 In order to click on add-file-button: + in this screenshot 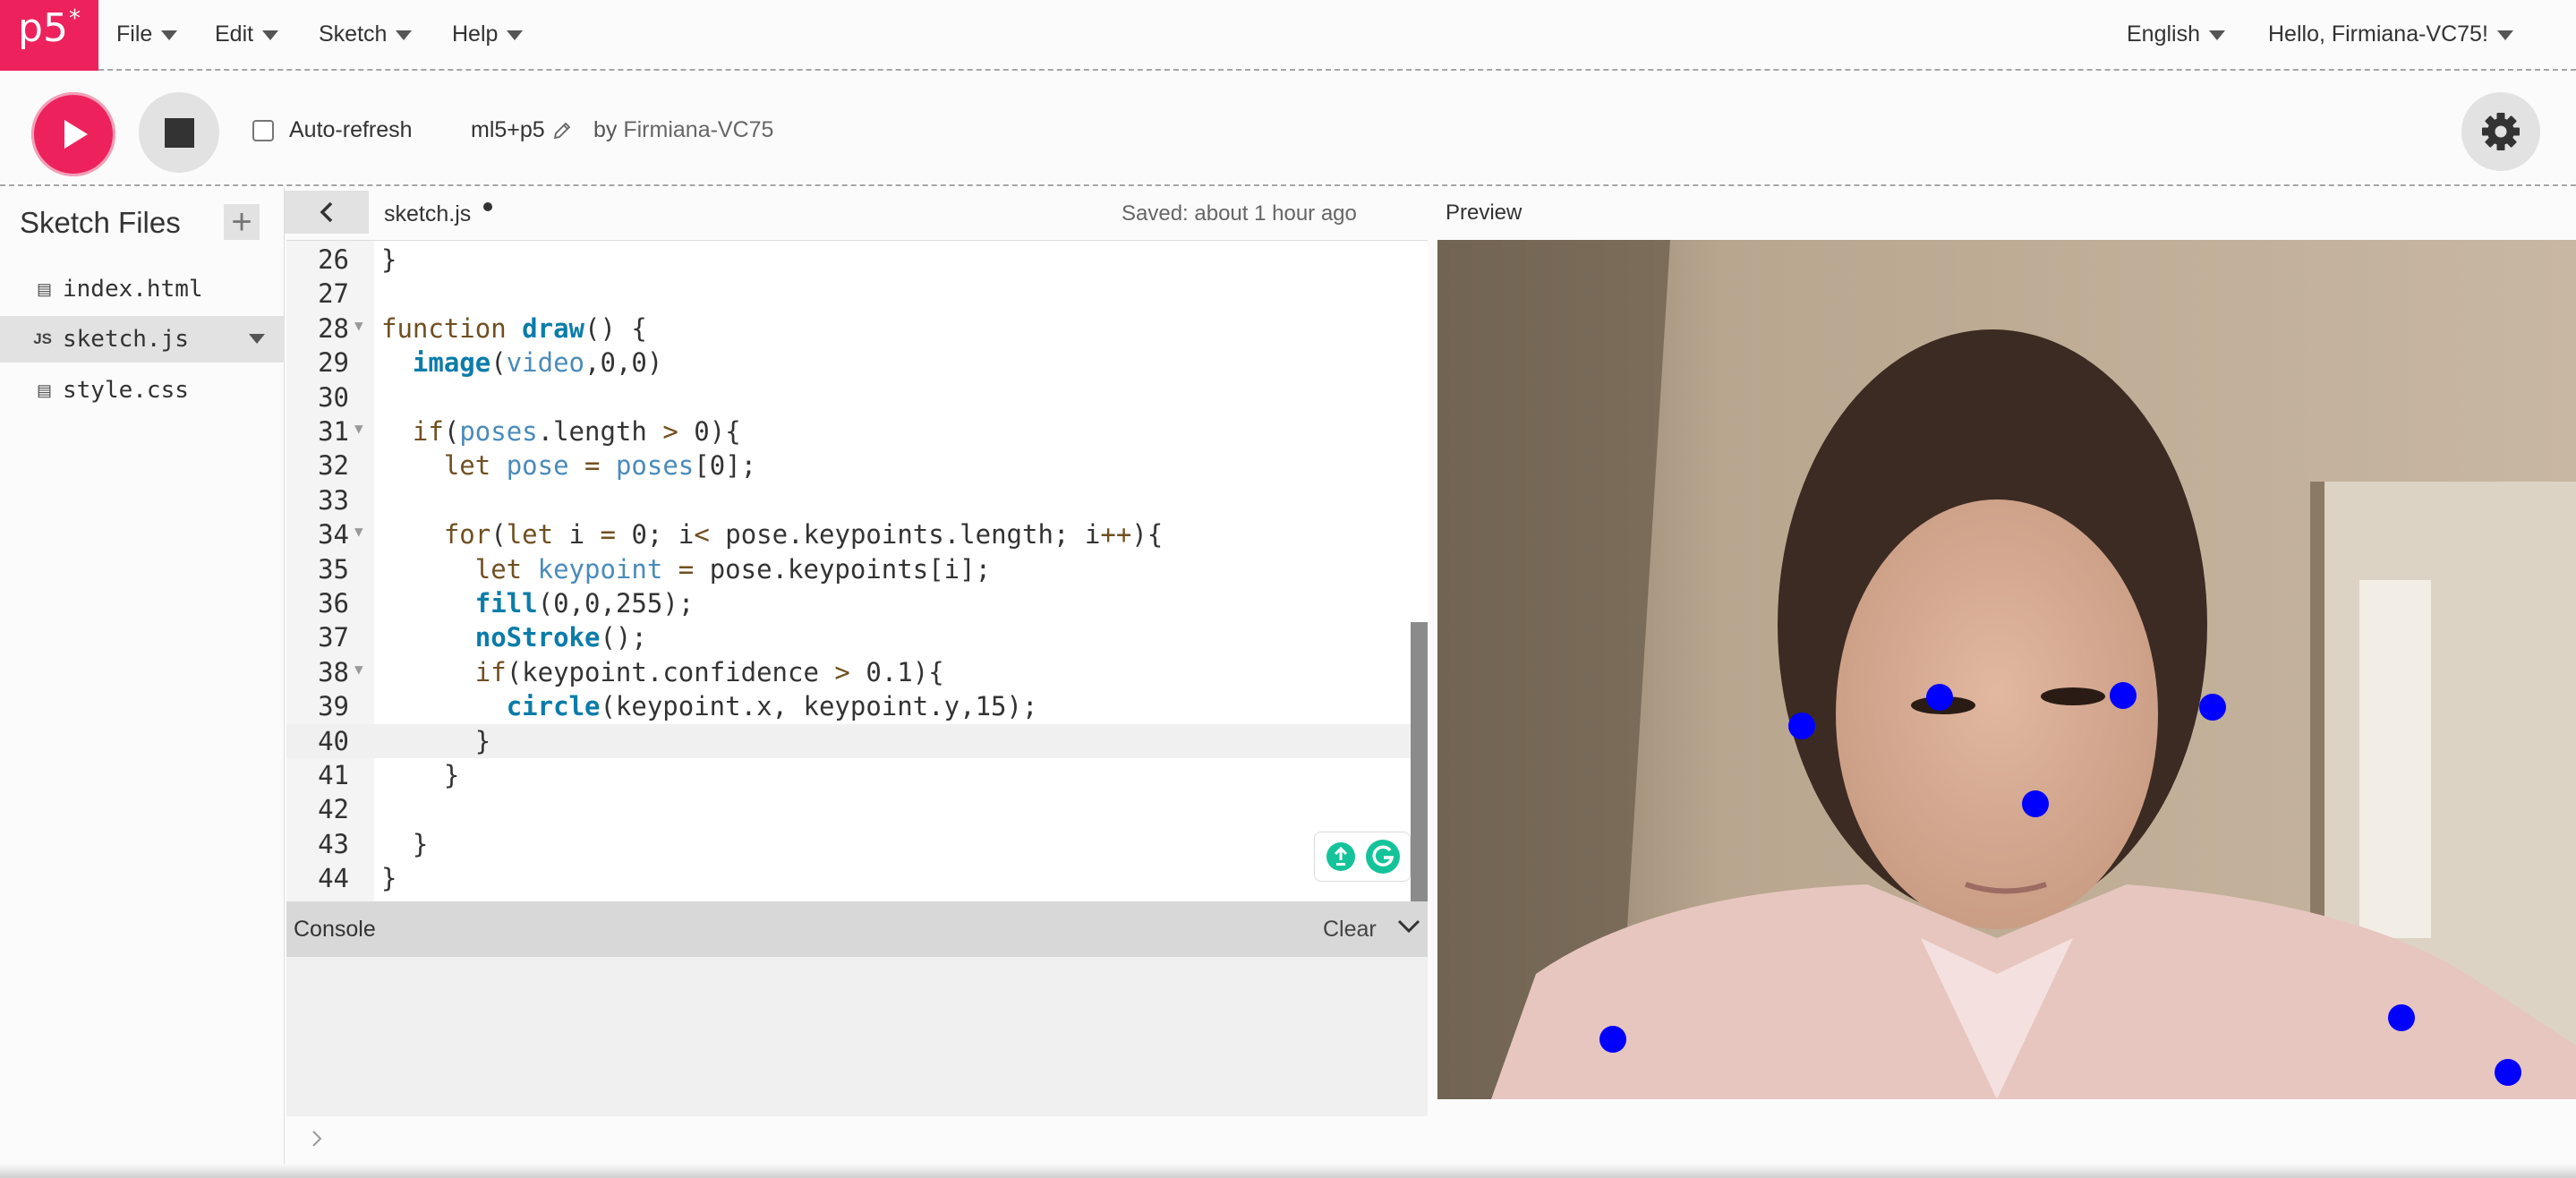, I will do `click(242, 222)`.